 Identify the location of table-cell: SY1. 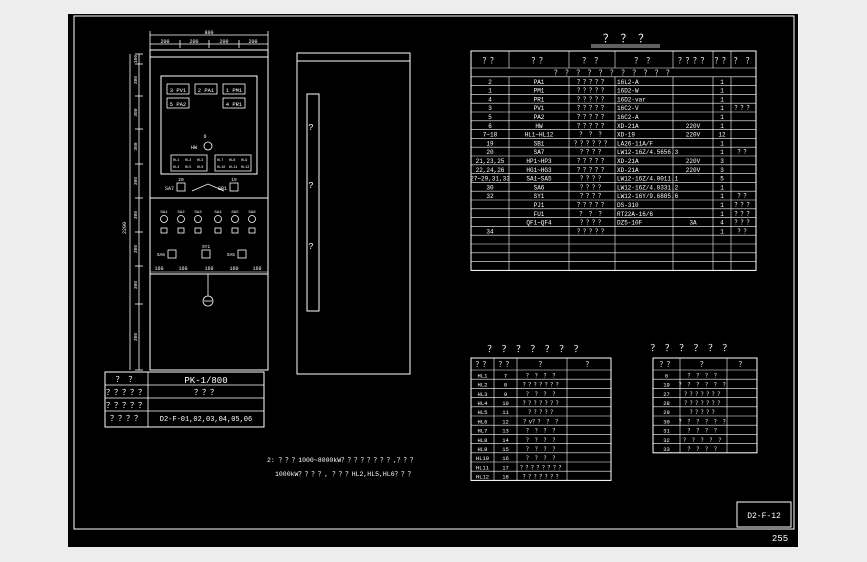
(539, 196).